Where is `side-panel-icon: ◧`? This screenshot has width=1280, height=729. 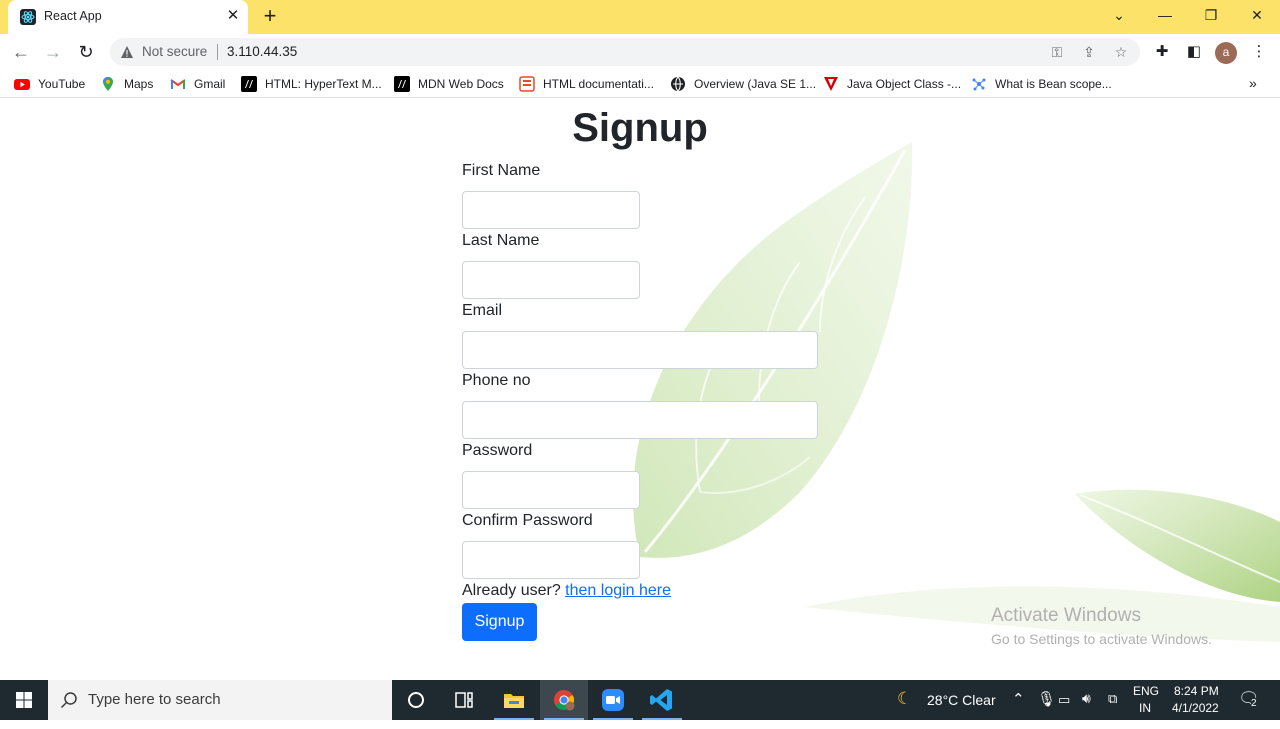
side-panel-icon: ◧ is located at coordinates (1194, 52).